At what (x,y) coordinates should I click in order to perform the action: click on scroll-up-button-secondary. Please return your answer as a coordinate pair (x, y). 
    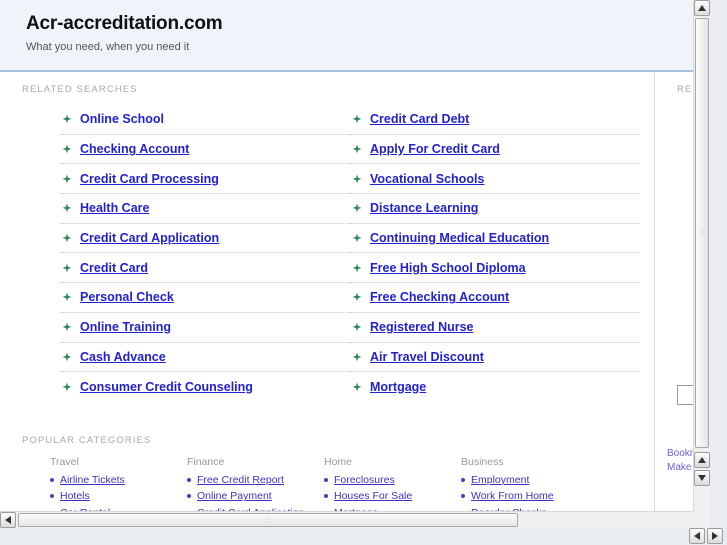
    Looking at the image, I should click on (702, 460).